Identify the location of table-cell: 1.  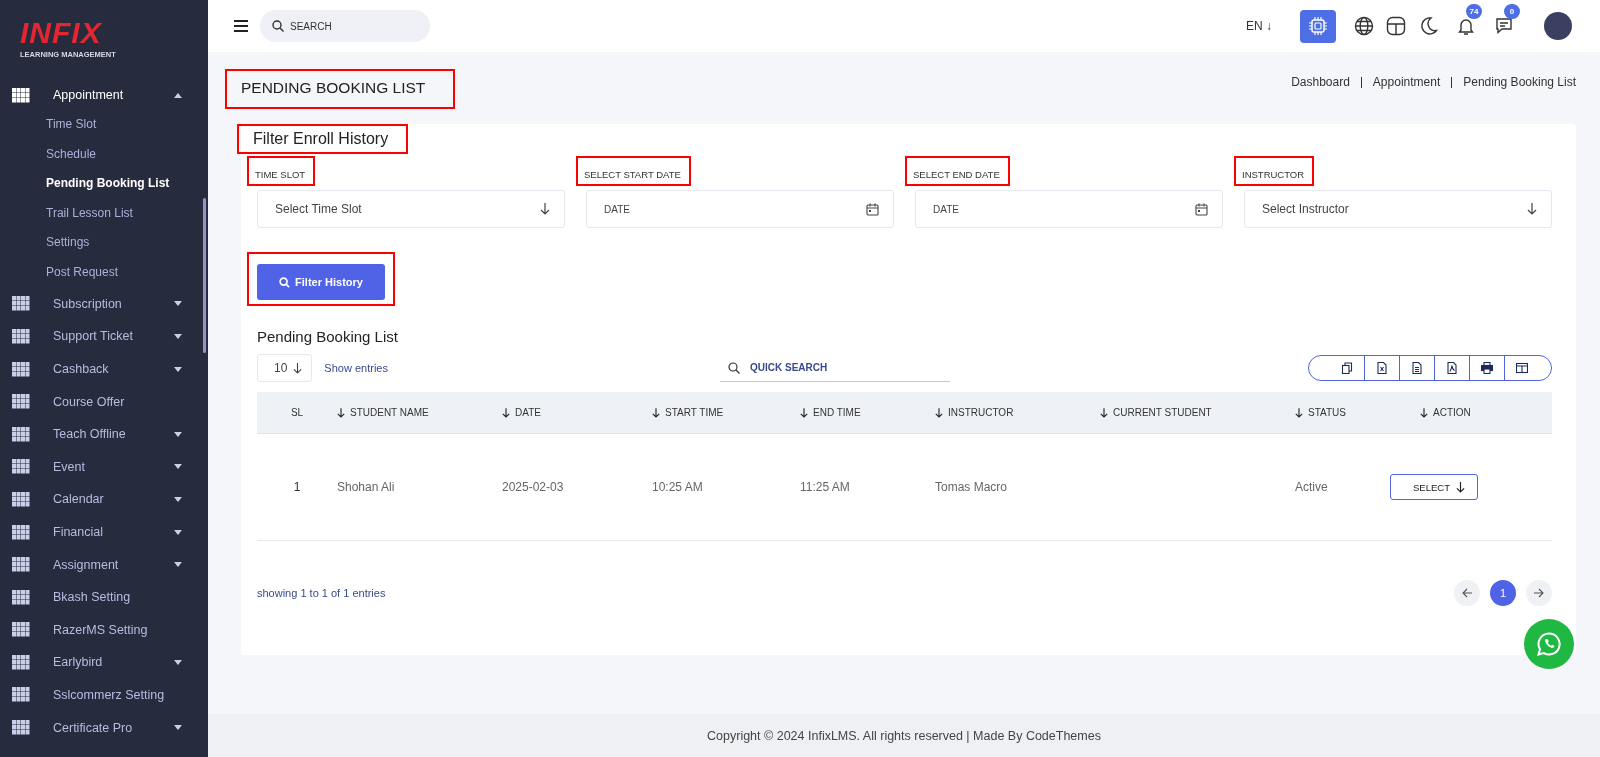
(297, 487).